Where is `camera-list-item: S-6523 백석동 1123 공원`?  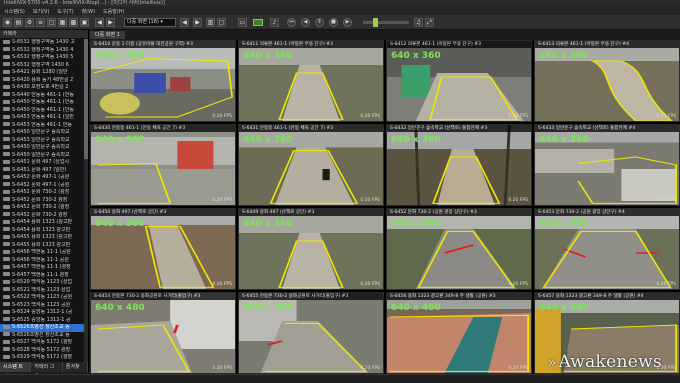 camera-list-item: S-6523 백석동 1123 공원 is located at coordinates (43, 306).